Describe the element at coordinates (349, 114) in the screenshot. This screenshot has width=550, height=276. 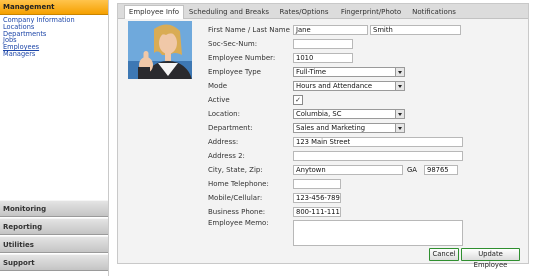
I see `location-select: Columbia, SC` at that location.